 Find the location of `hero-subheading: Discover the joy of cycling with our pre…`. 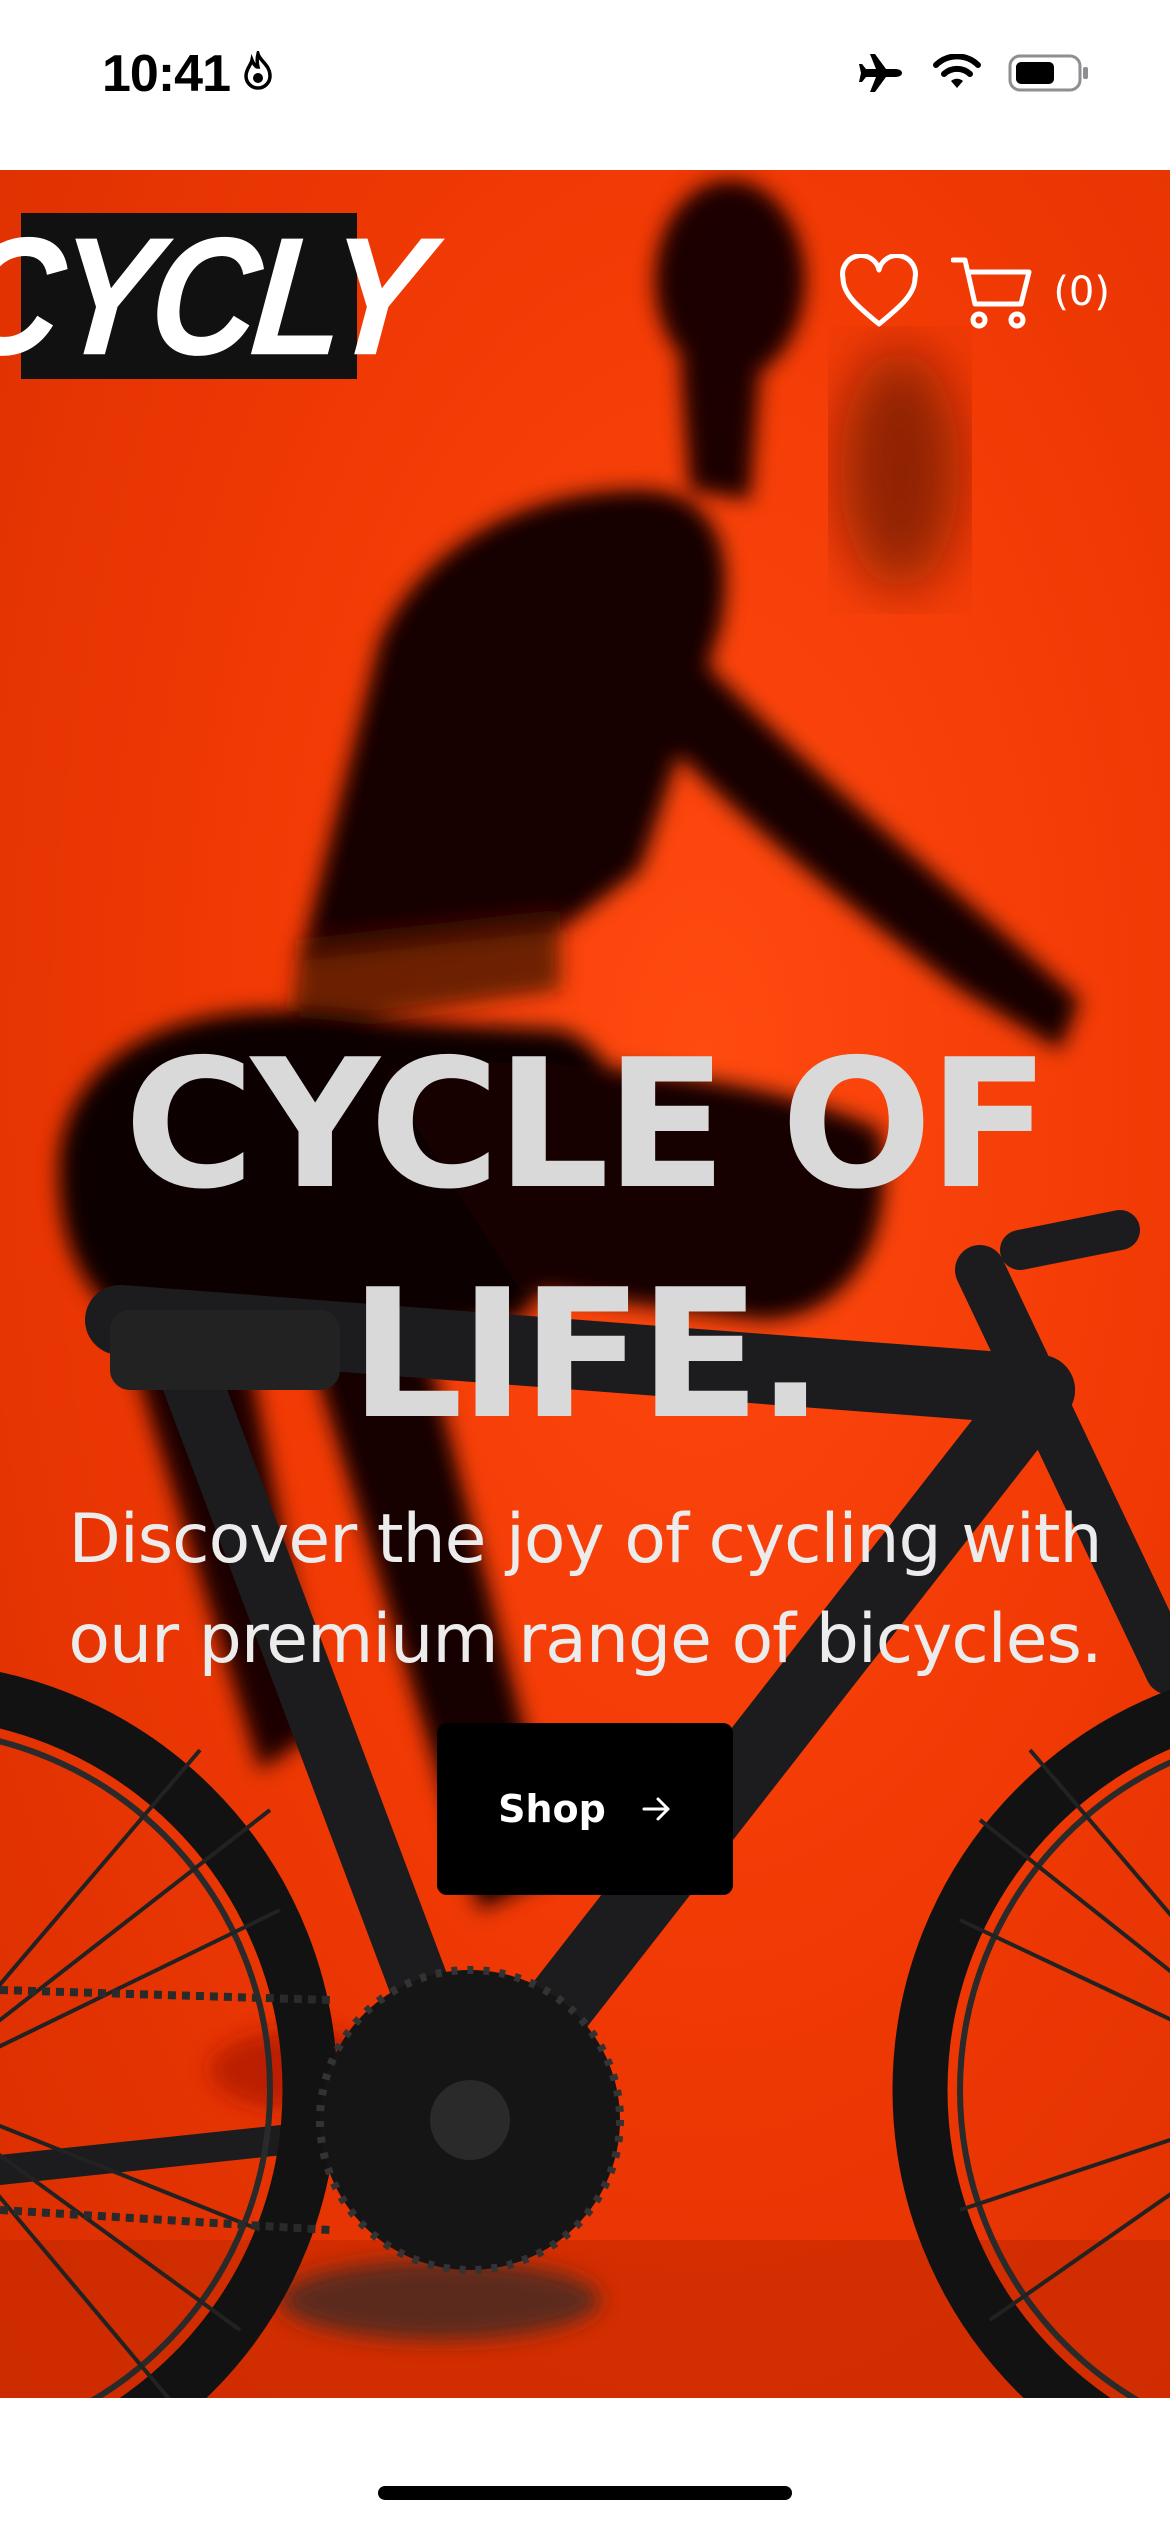

hero-subheading: Discover the joy of cycling with our pre… is located at coordinates (585, 1590).